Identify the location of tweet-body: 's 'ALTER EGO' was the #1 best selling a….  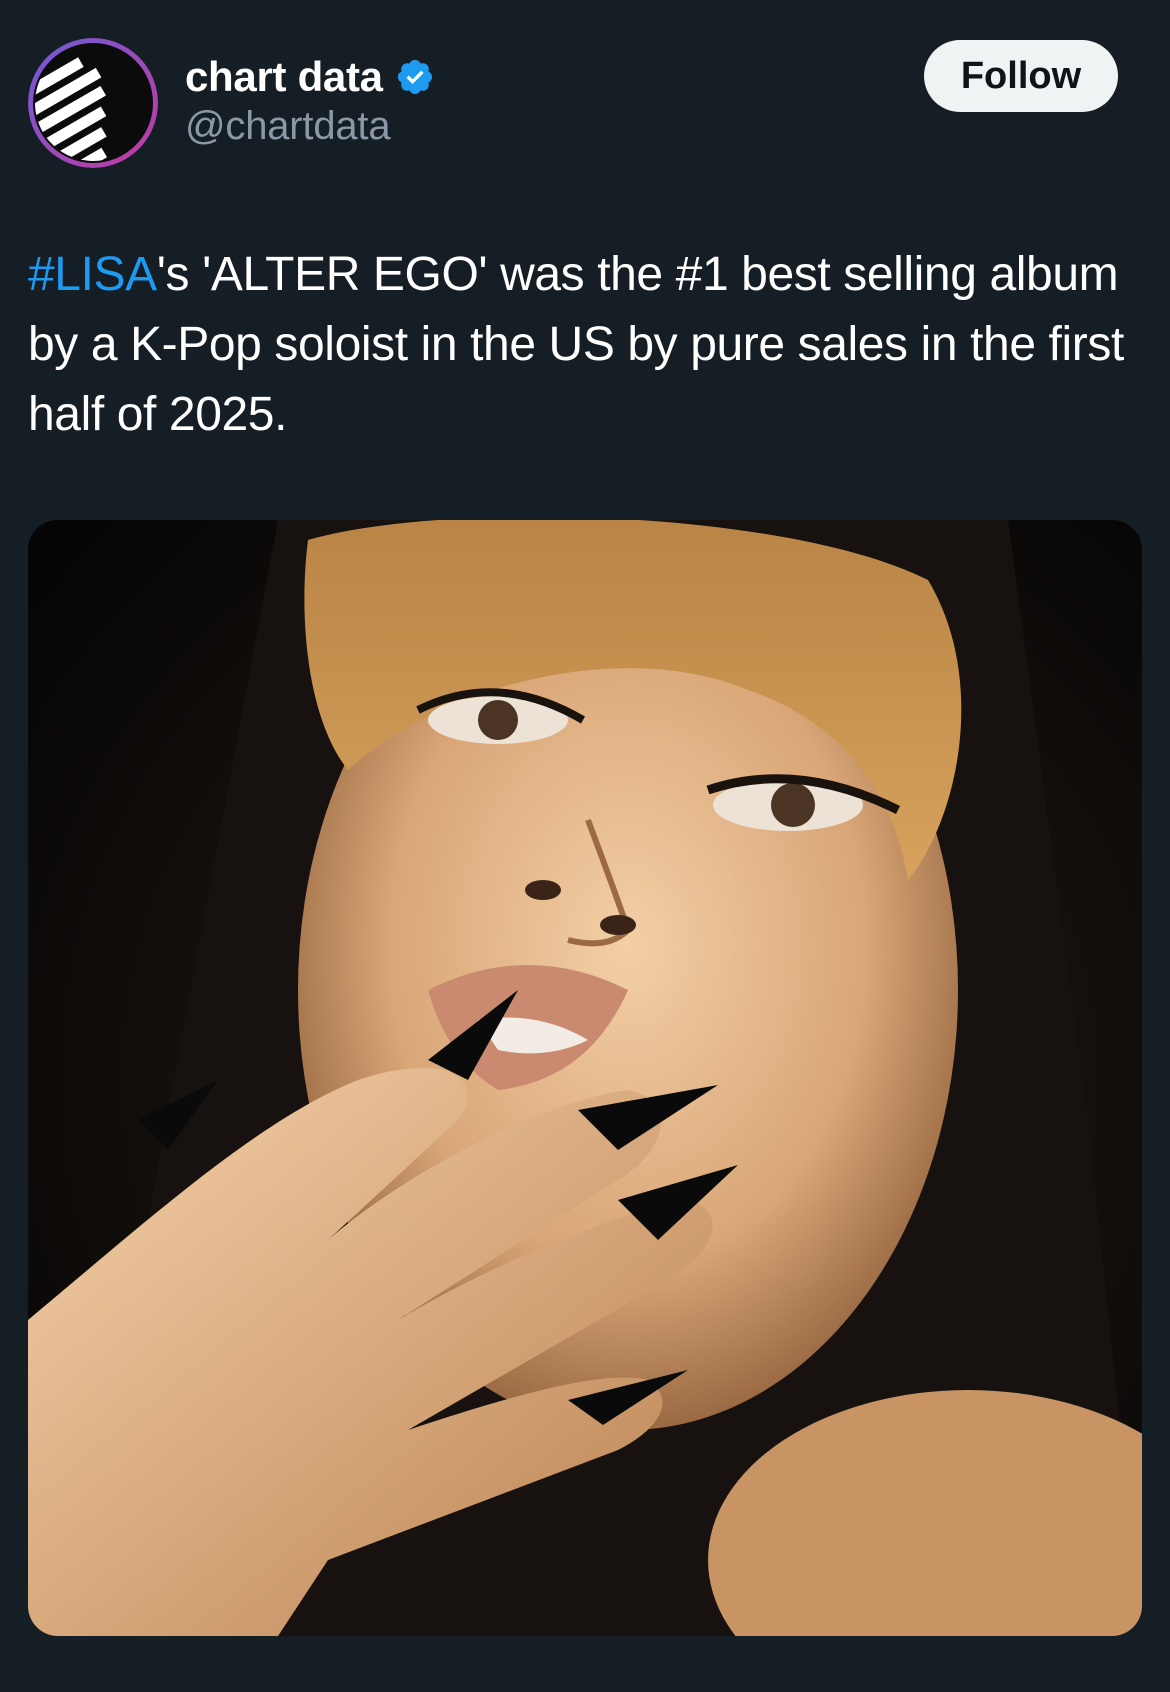
(576, 344).